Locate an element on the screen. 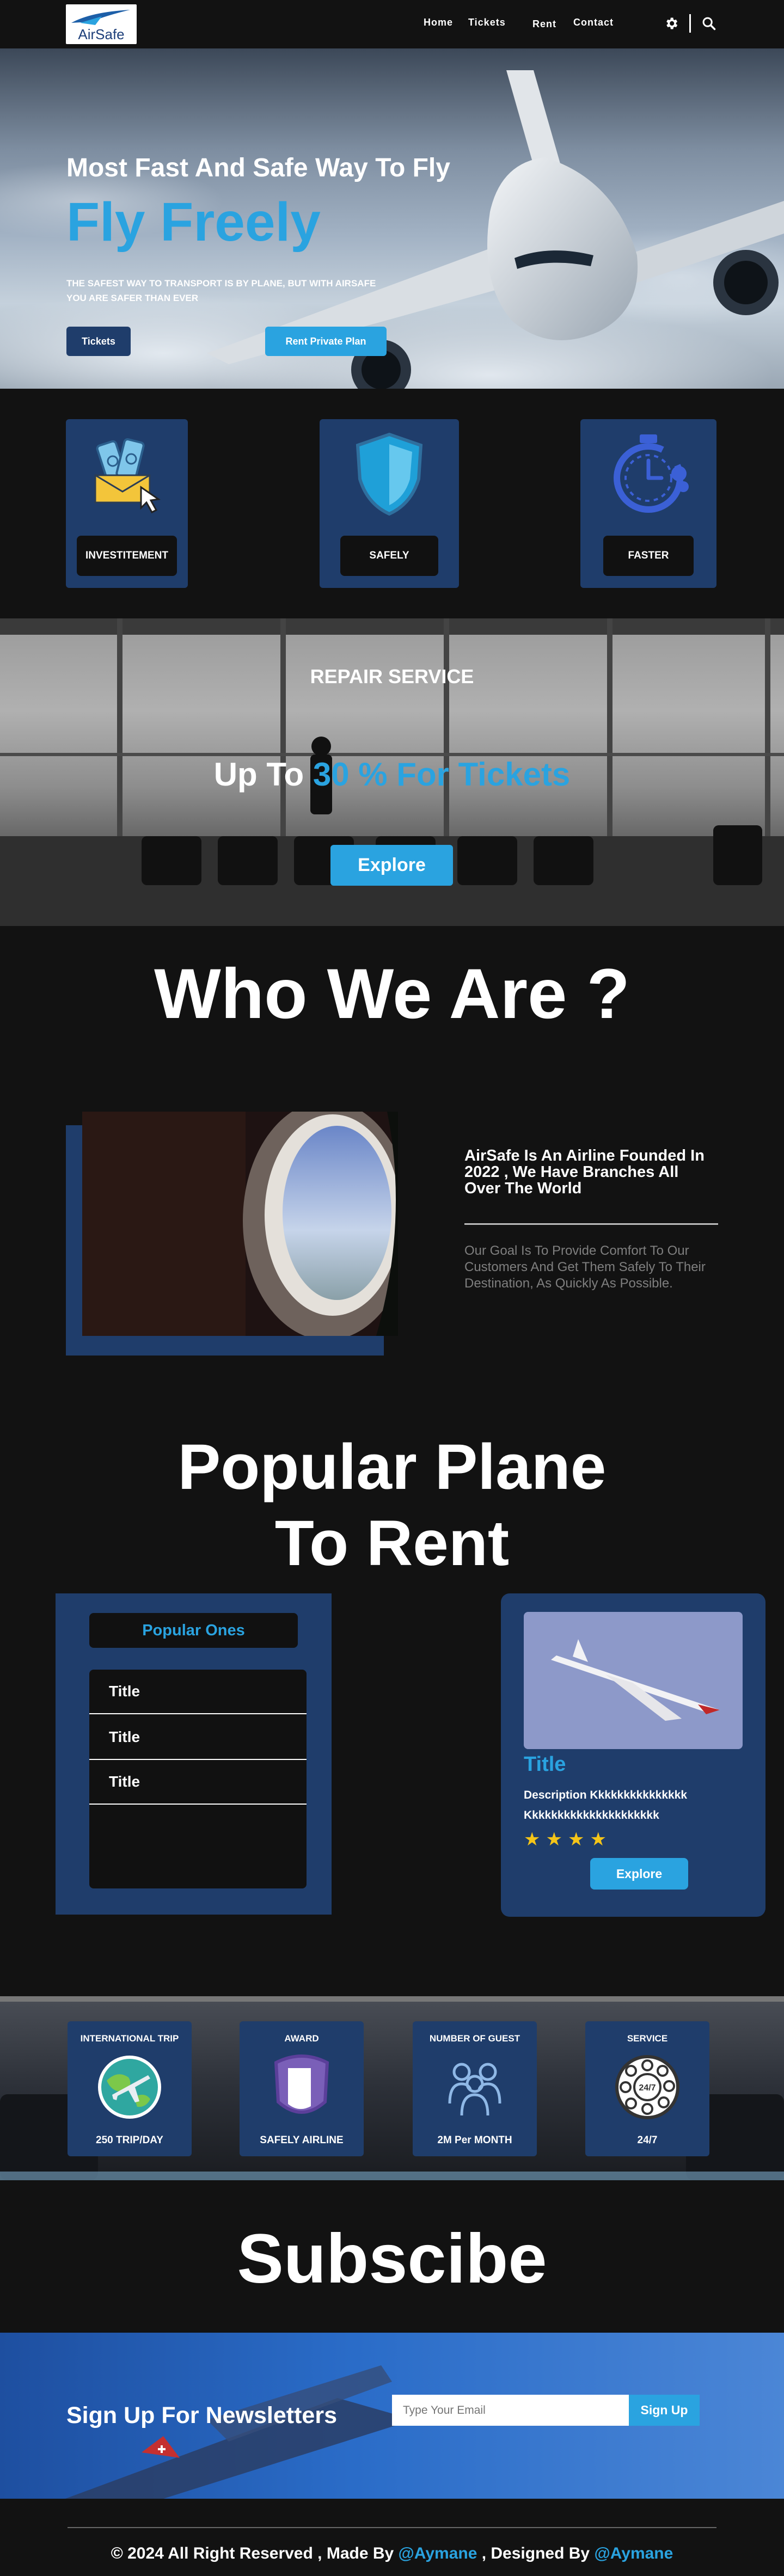 The height and width of the screenshot is (2576, 784). footer-mid: , Designed By is located at coordinates (536, 2553).